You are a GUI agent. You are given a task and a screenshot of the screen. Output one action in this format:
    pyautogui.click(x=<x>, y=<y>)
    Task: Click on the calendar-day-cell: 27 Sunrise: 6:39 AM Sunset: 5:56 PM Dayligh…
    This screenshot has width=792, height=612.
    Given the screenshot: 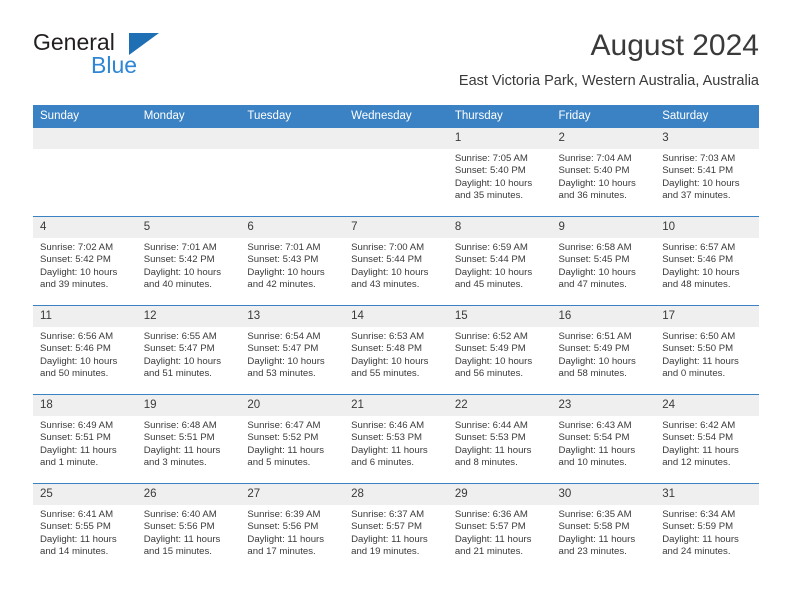 What is the action you would take?
    pyautogui.click(x=292, y=528)
    